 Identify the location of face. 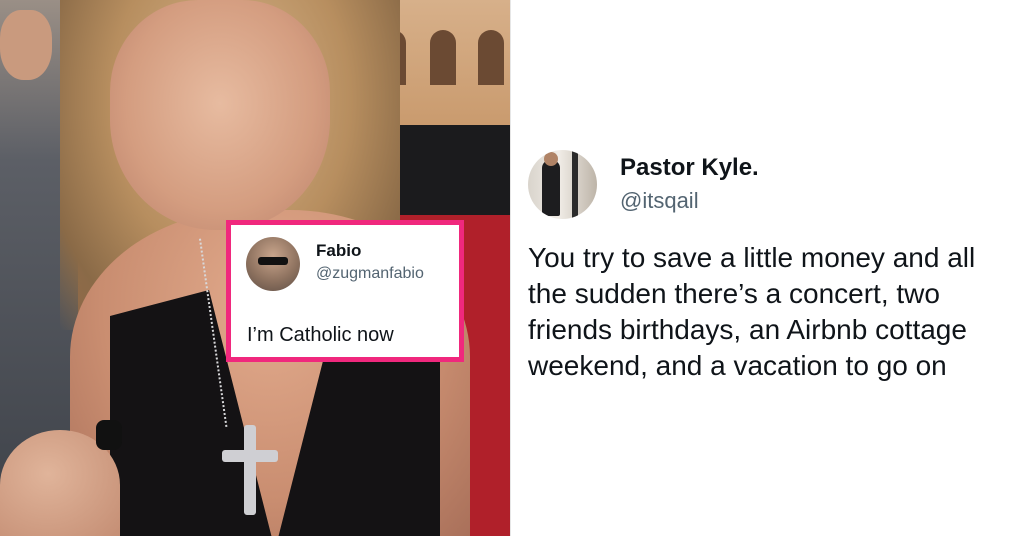
(220, 115).